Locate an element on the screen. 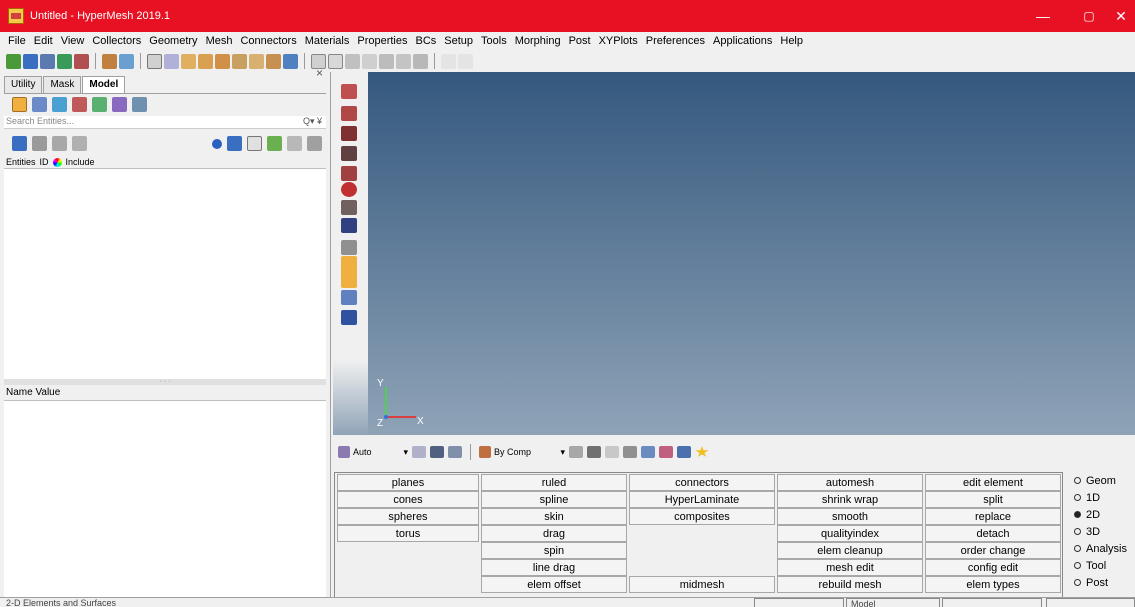  menu-tools: Tools is located at coordinates (494, 41).